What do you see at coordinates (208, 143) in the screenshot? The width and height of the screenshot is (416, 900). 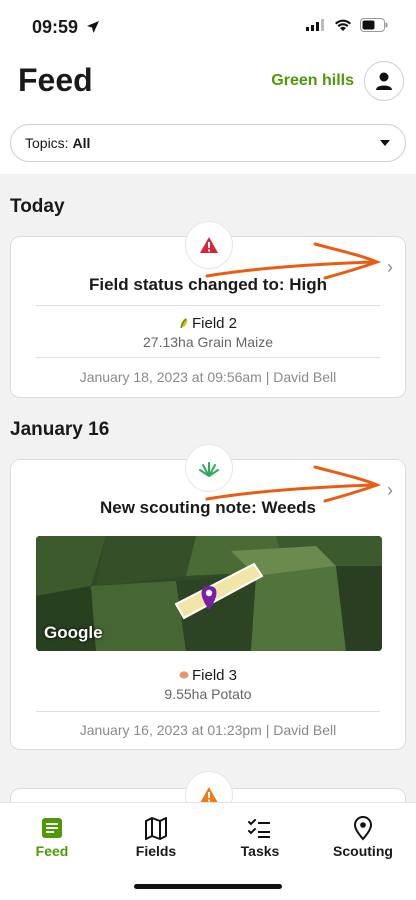 I see `topics-dropdown: Topics: All` at bounding box center [208, 143].